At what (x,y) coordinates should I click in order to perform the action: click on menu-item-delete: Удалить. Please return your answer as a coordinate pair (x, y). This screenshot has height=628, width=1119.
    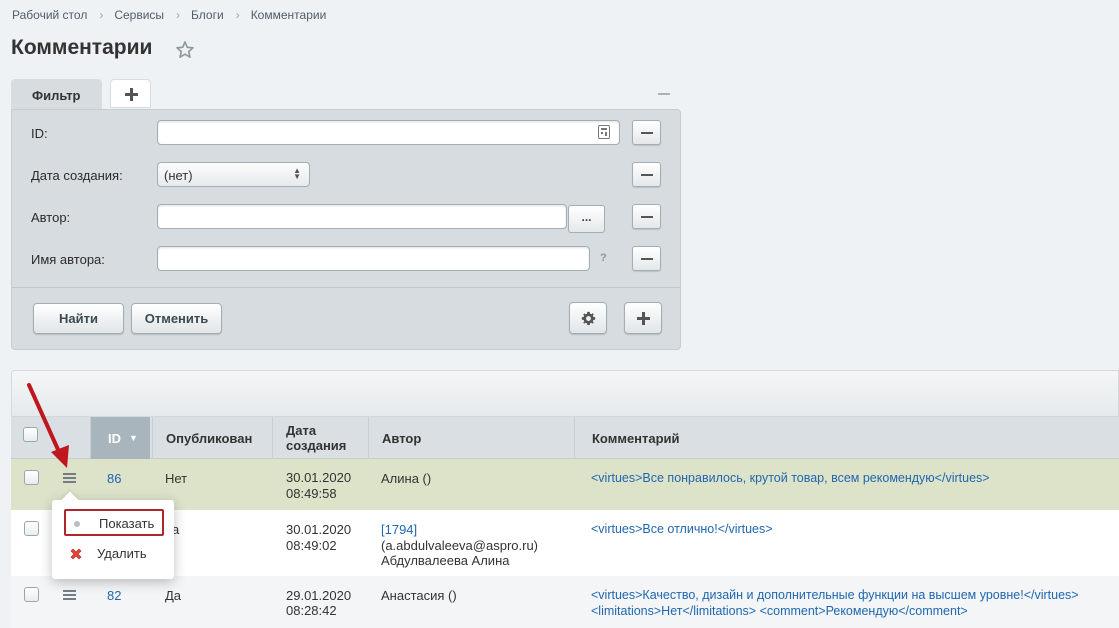
    Looking at the image, I should click on (114, 554).